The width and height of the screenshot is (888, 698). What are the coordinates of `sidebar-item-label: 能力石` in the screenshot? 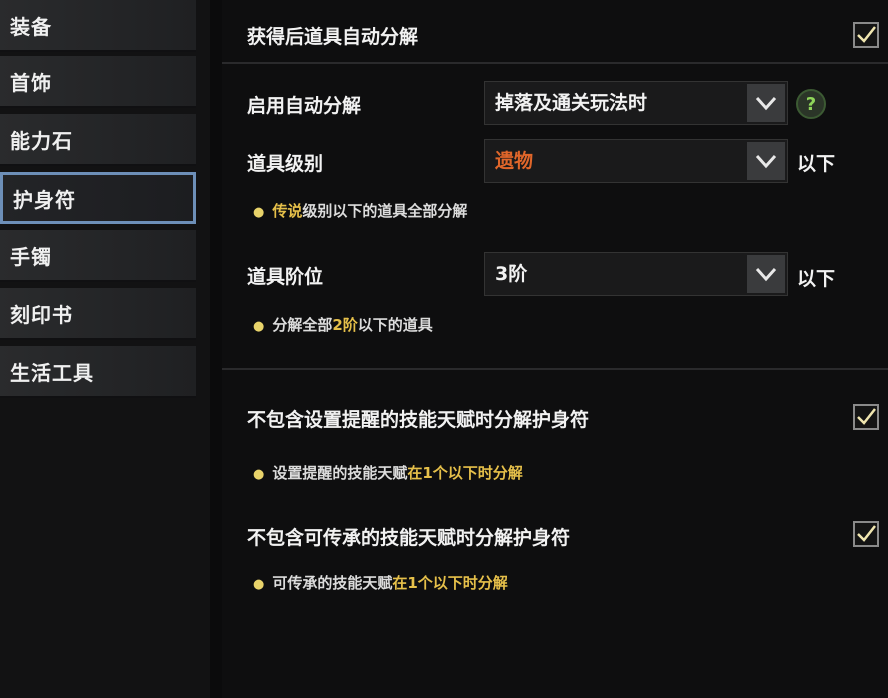 It's located at (41, 140).